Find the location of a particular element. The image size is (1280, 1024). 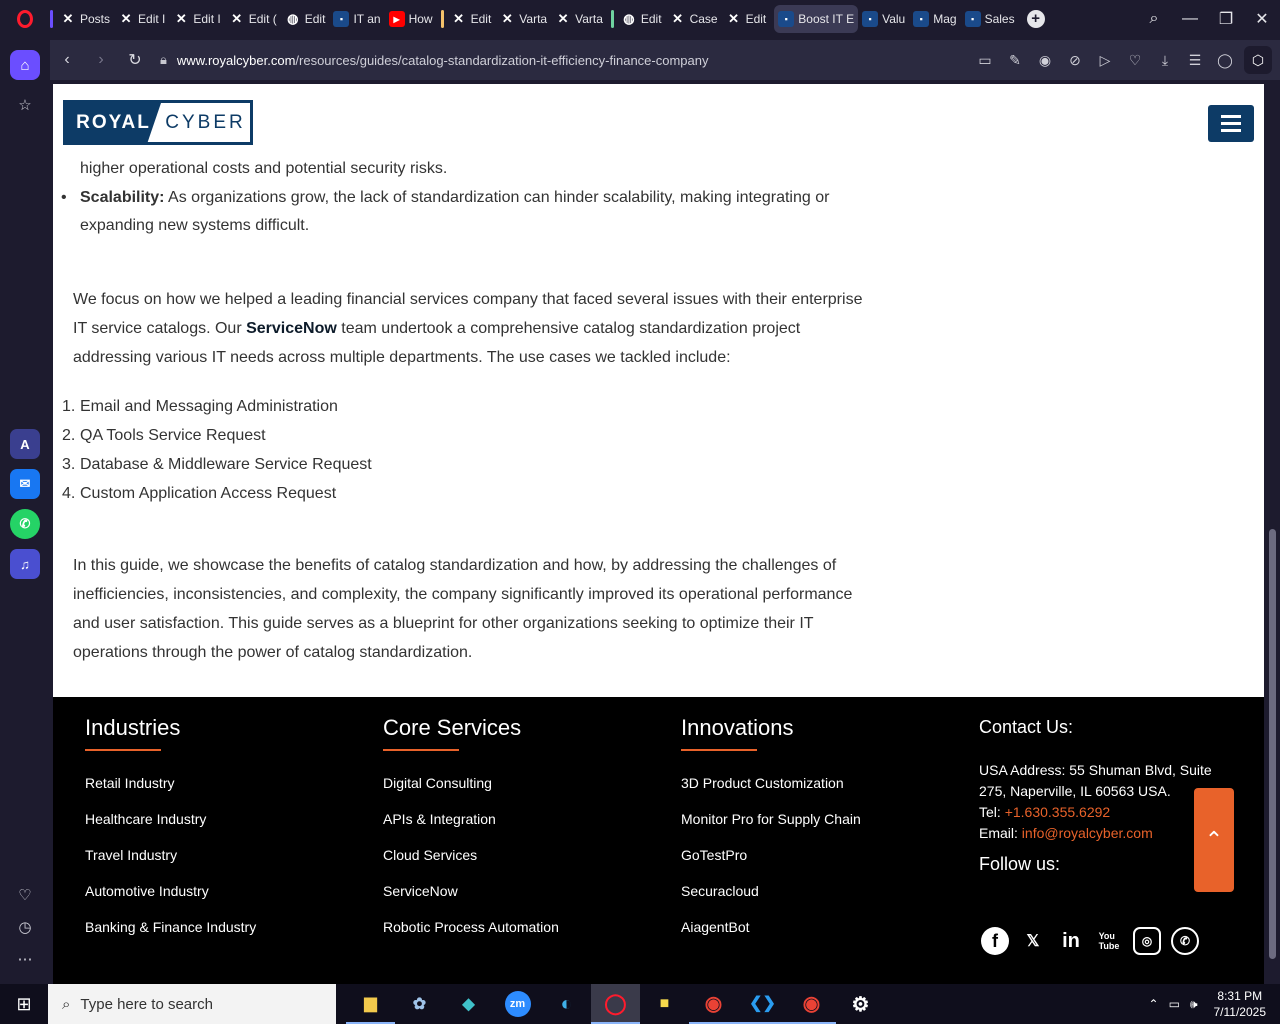

servicenow-link: ServiceNow is located at coordinates (291, 328).